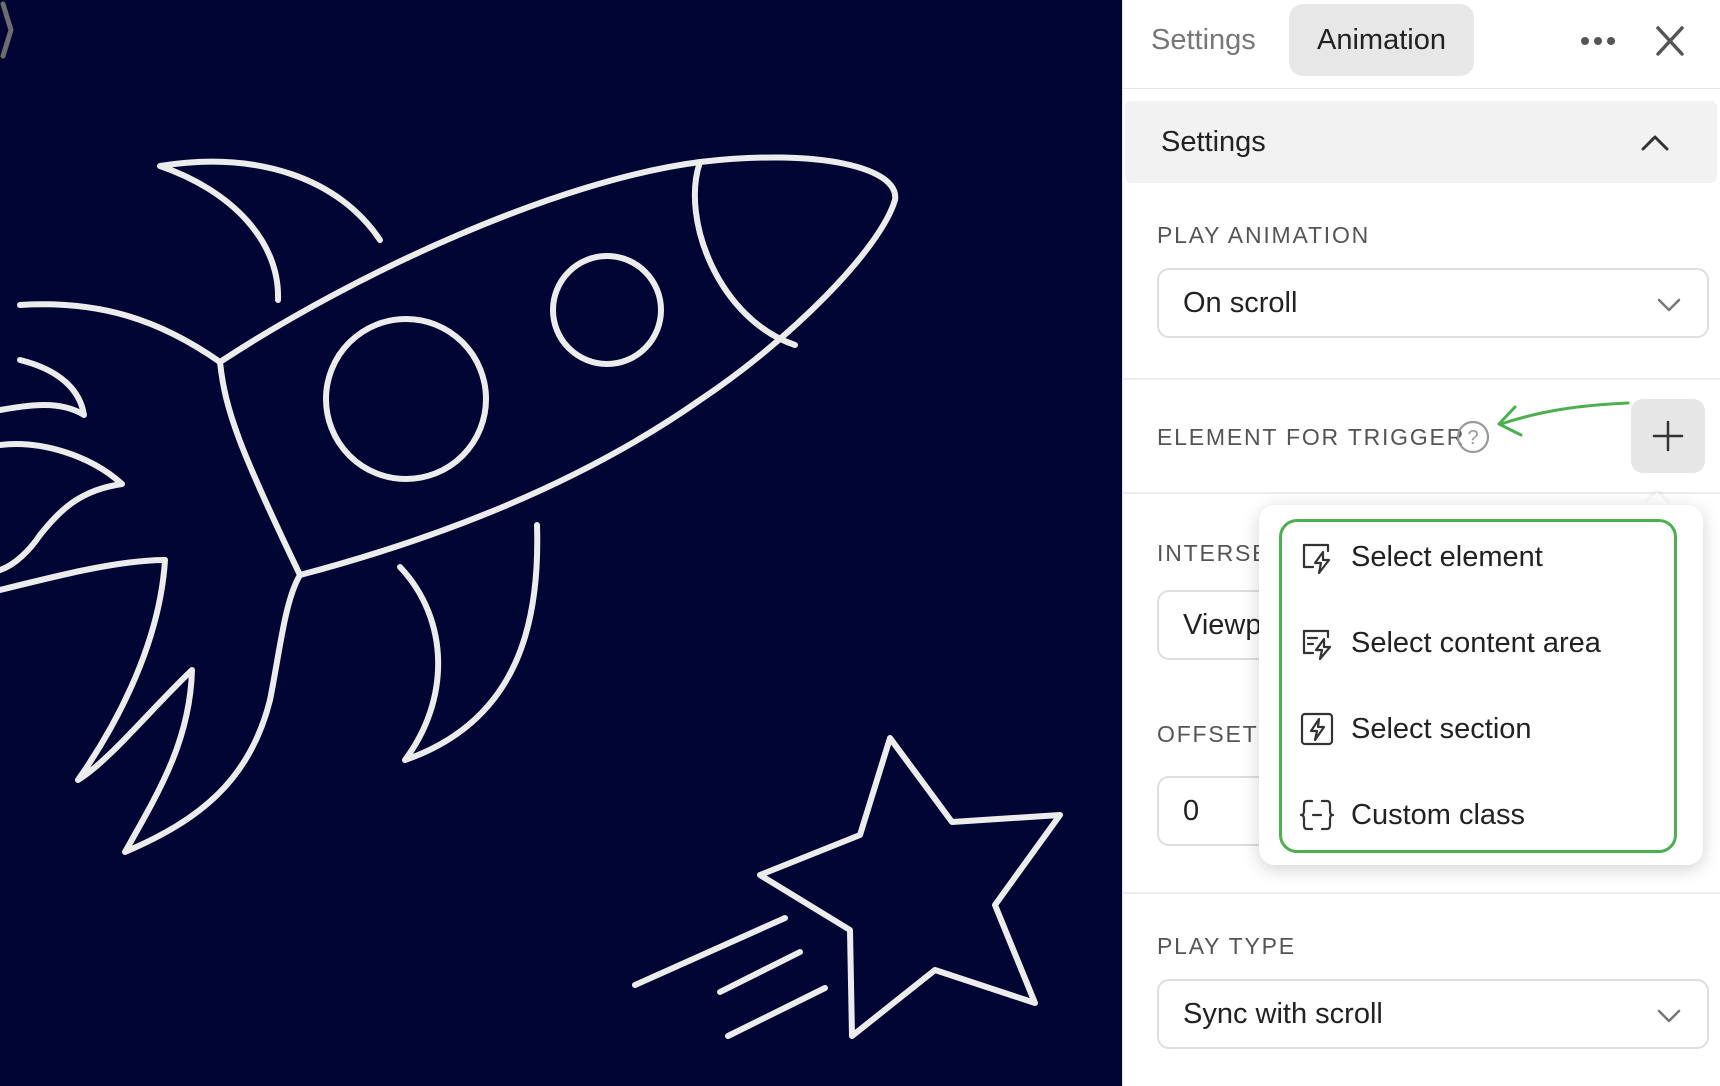 This screenshot has width=1720, height=1086. What do you see at coordinates (1203, 40) in the screenshot?
I see `tab-settings: Settings` at bounding box center [1203, 40].